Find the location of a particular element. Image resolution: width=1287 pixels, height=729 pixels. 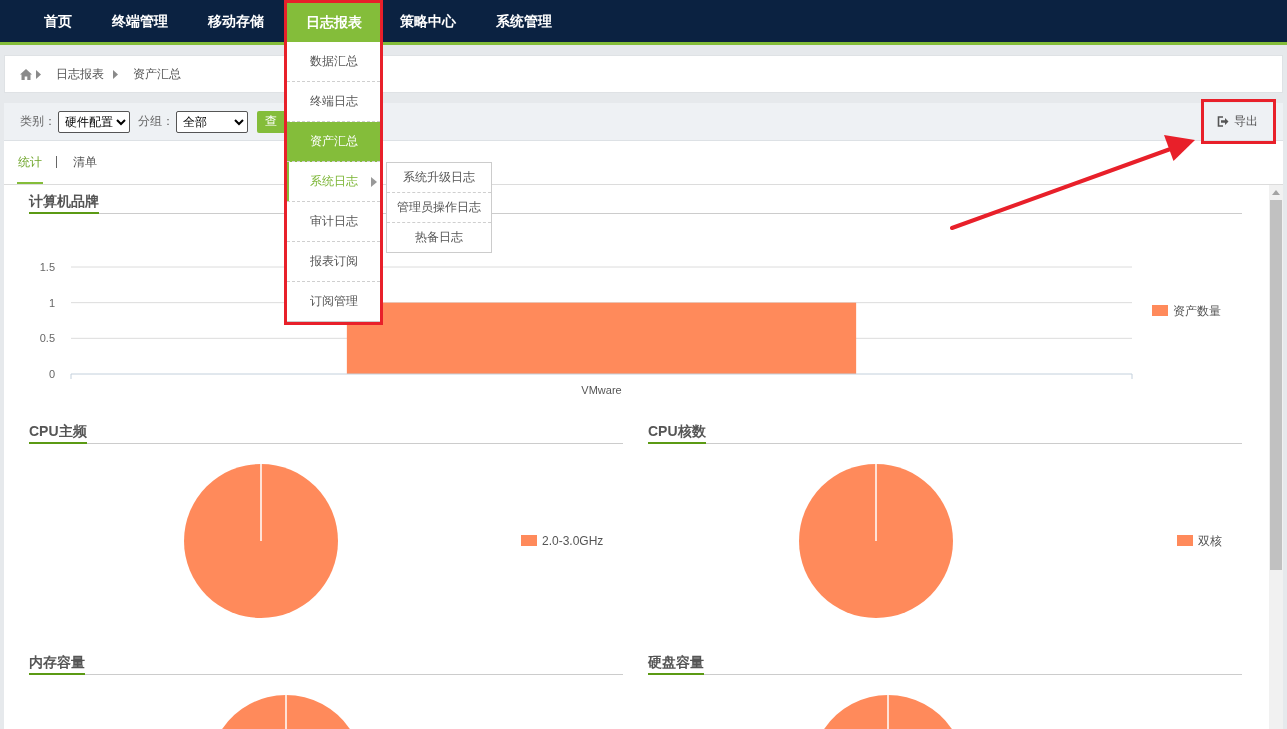

submenu-item: 热备日志 is located at coordinates (439, 237).